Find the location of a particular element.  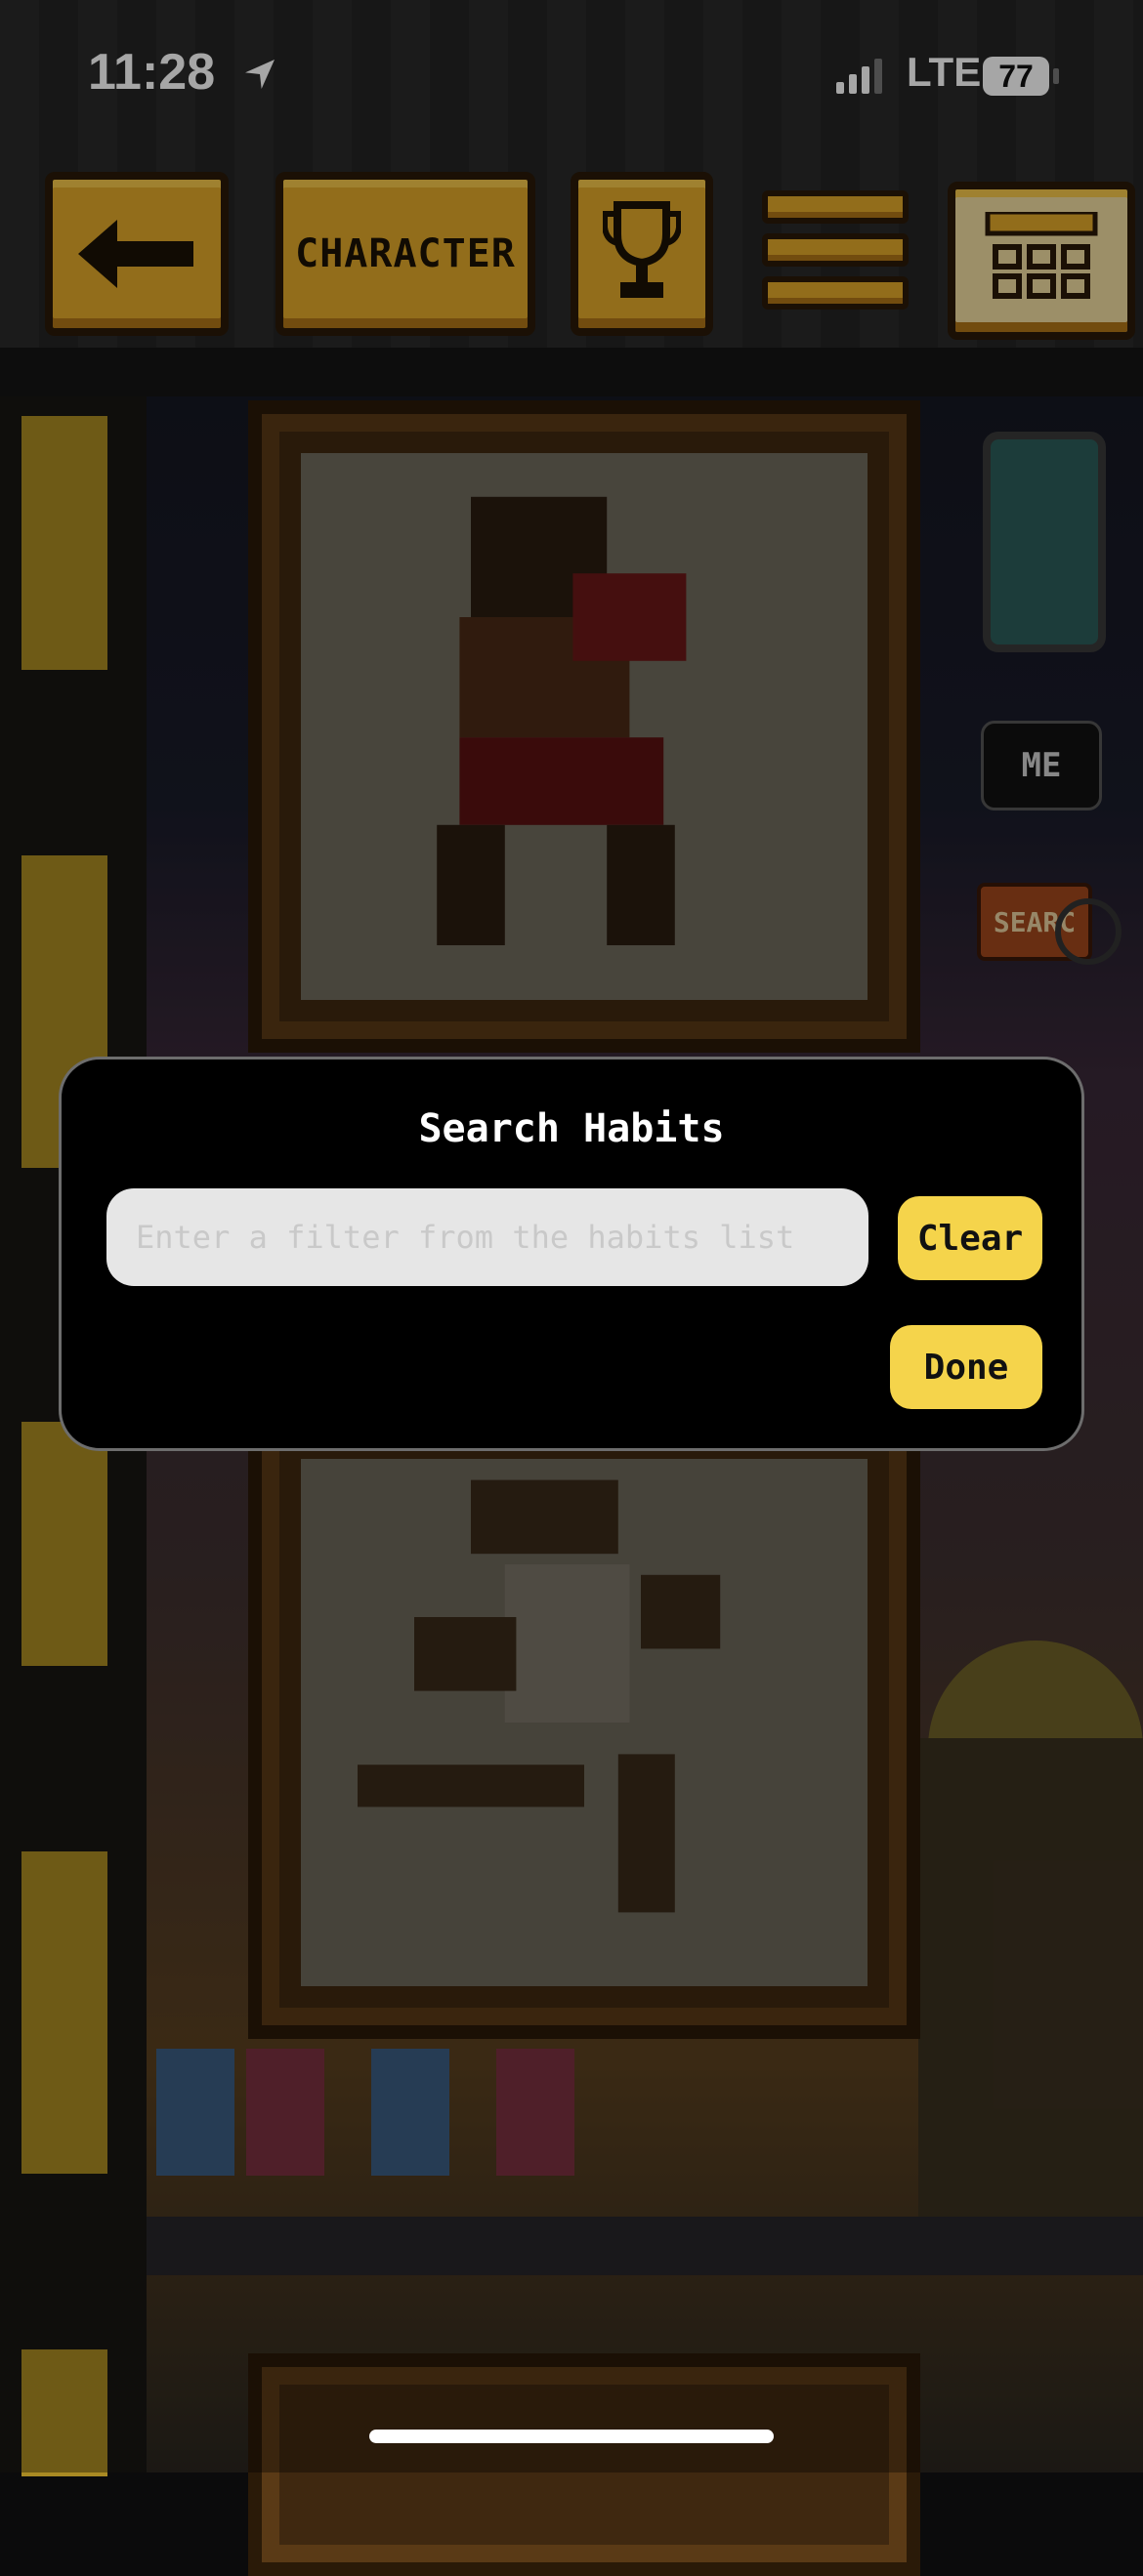

done-button: Done is located at coordinates (966, 1367).